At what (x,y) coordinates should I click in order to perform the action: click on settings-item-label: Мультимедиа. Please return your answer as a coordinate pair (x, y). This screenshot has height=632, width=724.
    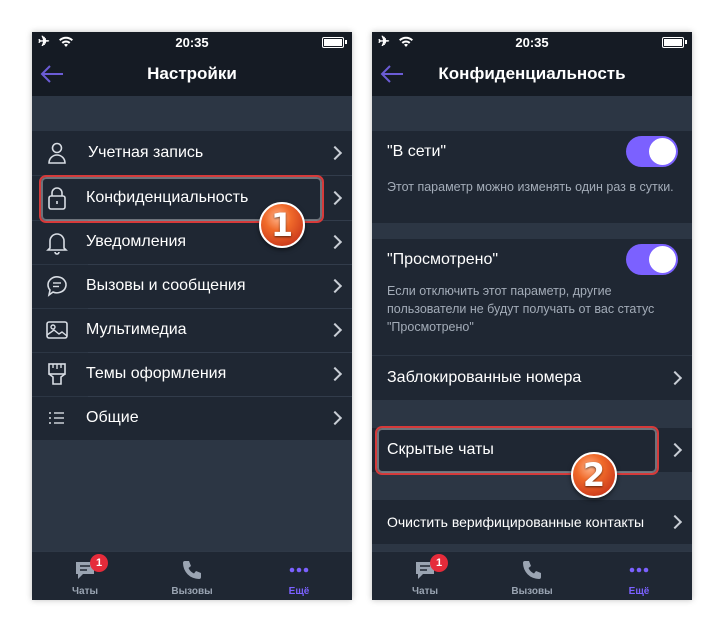
    Looking at the image, I should click on (136, 329).